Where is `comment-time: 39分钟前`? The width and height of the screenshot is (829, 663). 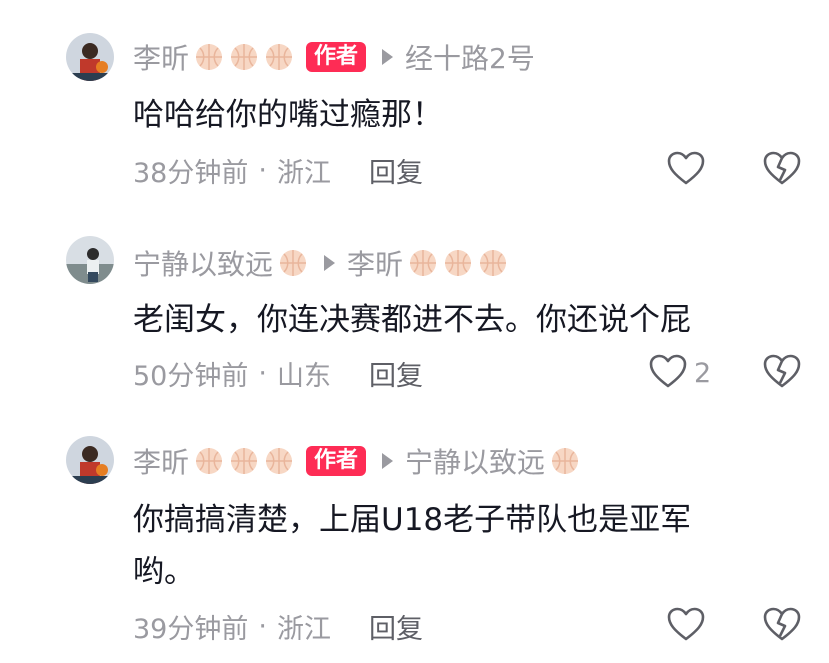
comment-time: 39分钟前 is located at coordinates (191, 629).